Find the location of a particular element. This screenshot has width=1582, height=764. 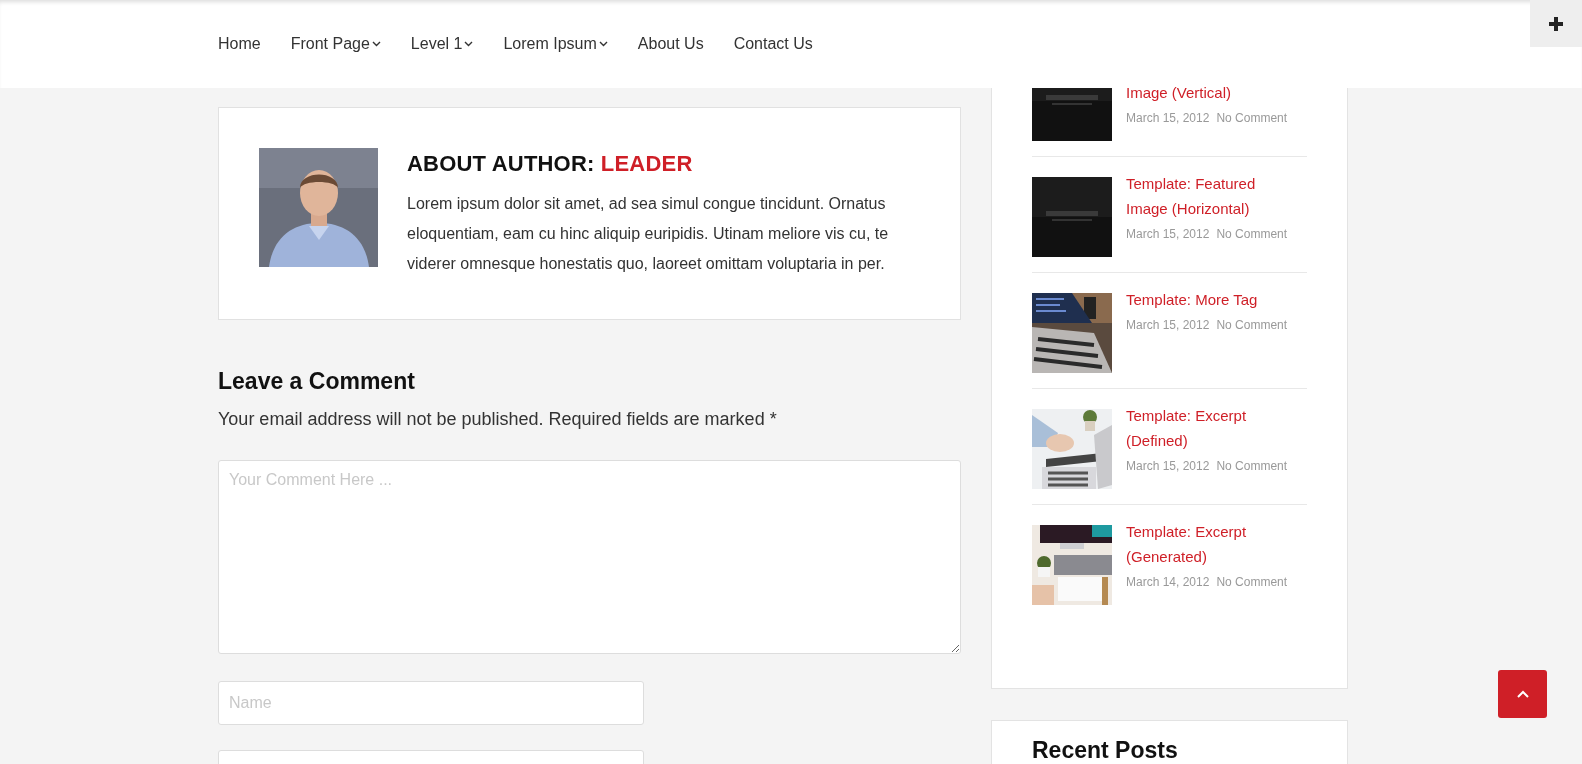

author-bio: Lorem ipsum dolor sit amet, ad sea simul congue tincidunt. Ornatus eloquentiam, eam cu hinc aliquip euripidis. Utinam meliore vis cu, te viderer omnesque honestatis quo, laoreet omittam voluptaria in per. is located at coordinates (648, 234).